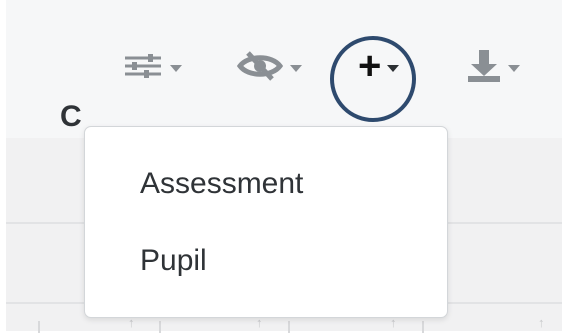 This screenshot has width=580, height=333. What do you see at coordinates (571, 165) in the screenshot?
I see `page-edge` at bounding box center [571, 165].